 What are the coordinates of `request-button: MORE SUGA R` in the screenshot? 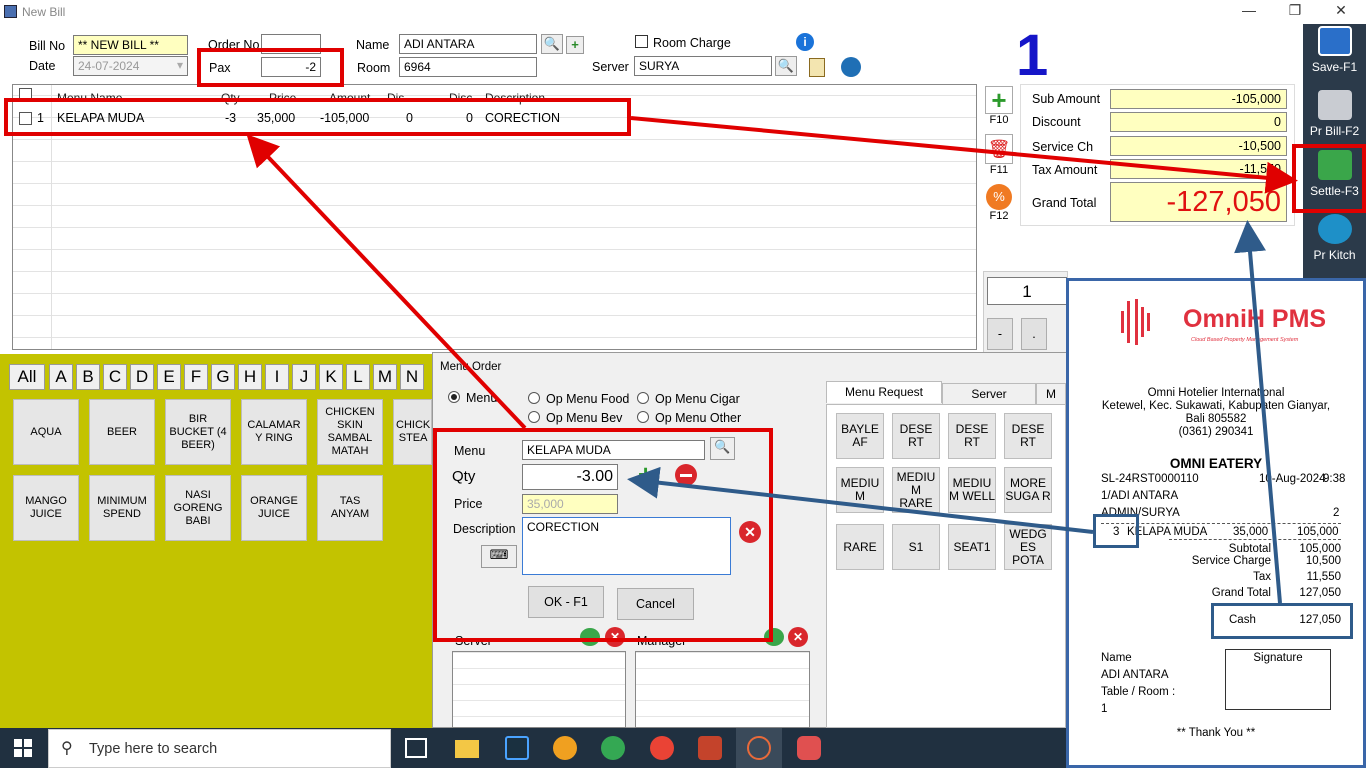 It's located at (1028, 490).